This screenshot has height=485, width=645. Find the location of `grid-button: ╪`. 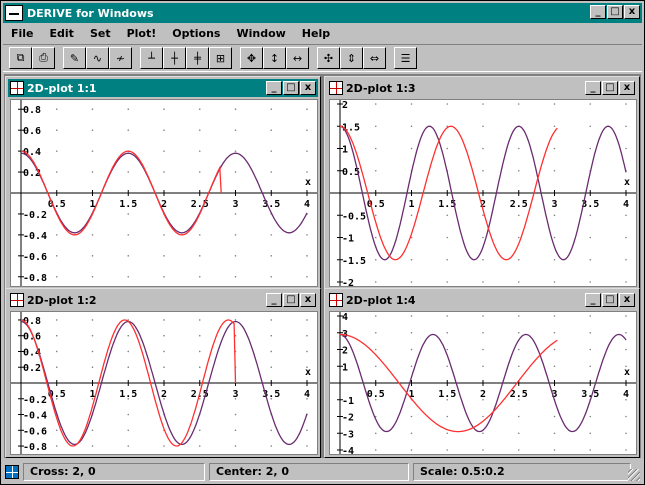

grid-button: ╪ is located at coordinates (197, 58).